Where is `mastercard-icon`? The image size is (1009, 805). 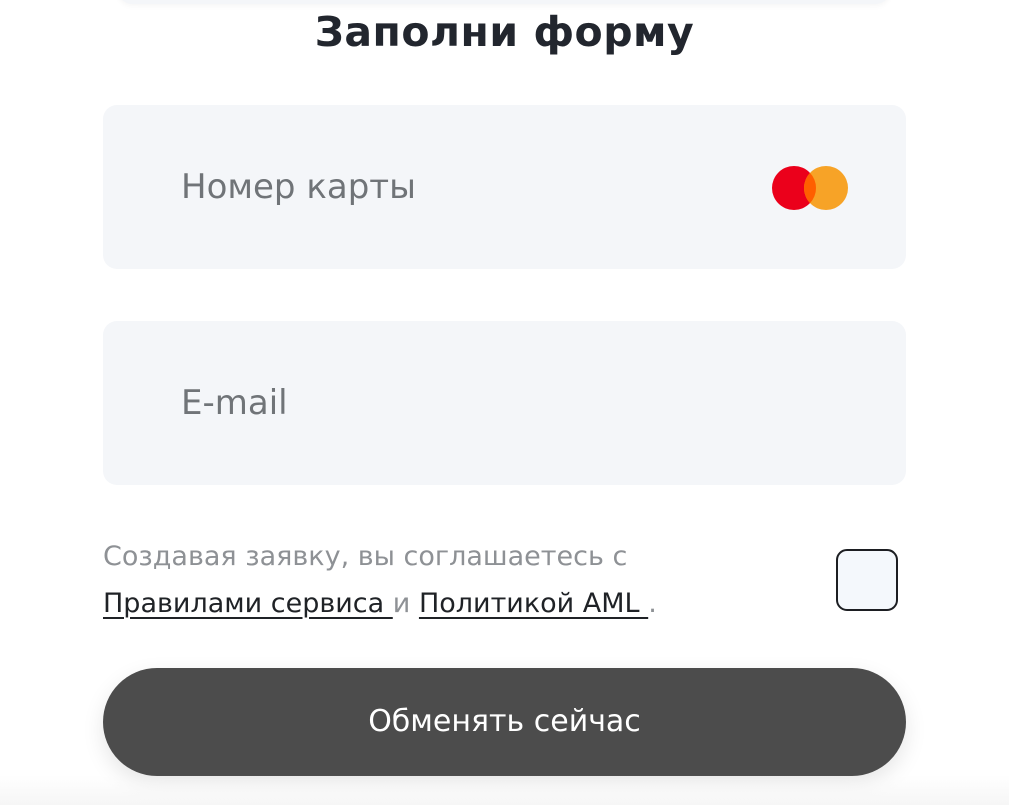 mastercard-icon is located at coordinates (810, 188).